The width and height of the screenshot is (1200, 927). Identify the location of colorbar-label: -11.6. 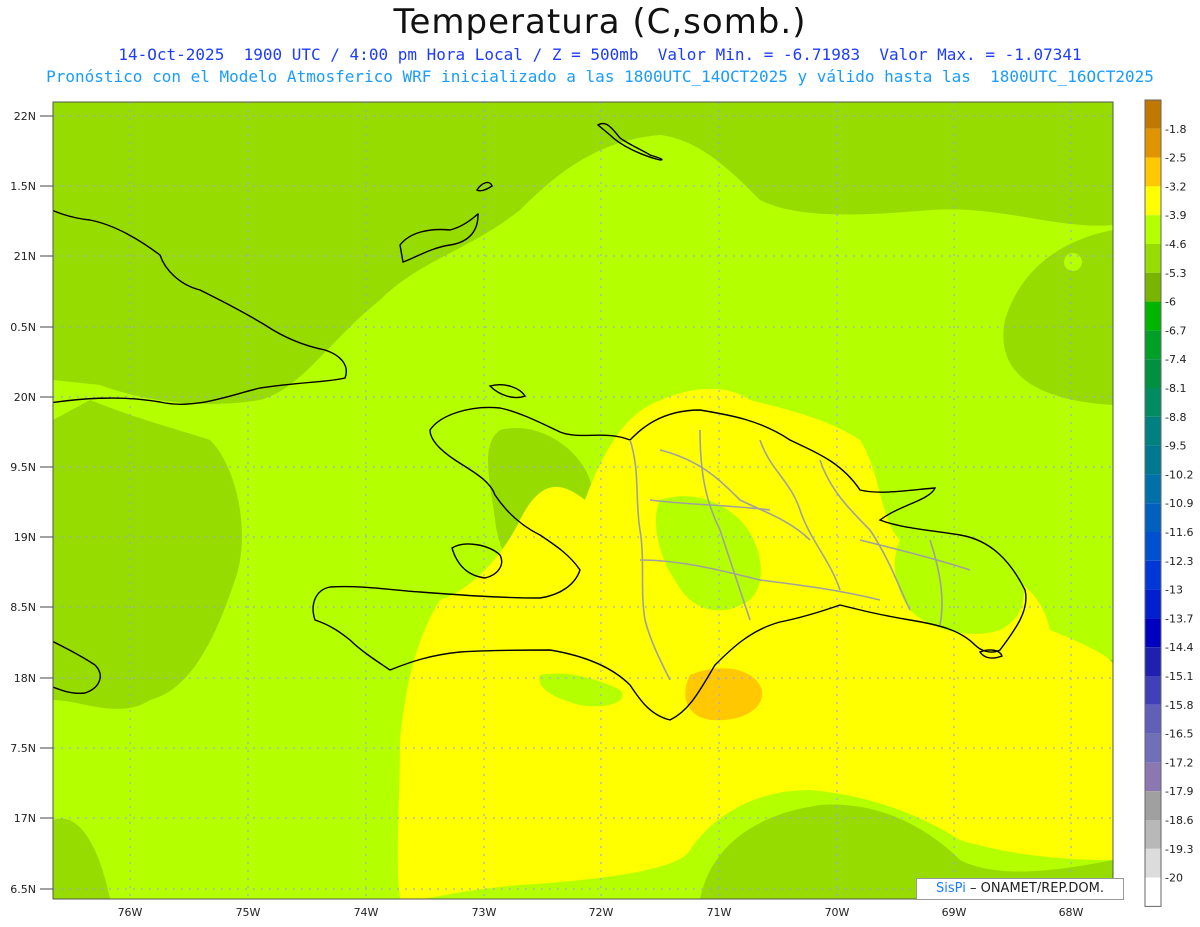
(1179, 532).